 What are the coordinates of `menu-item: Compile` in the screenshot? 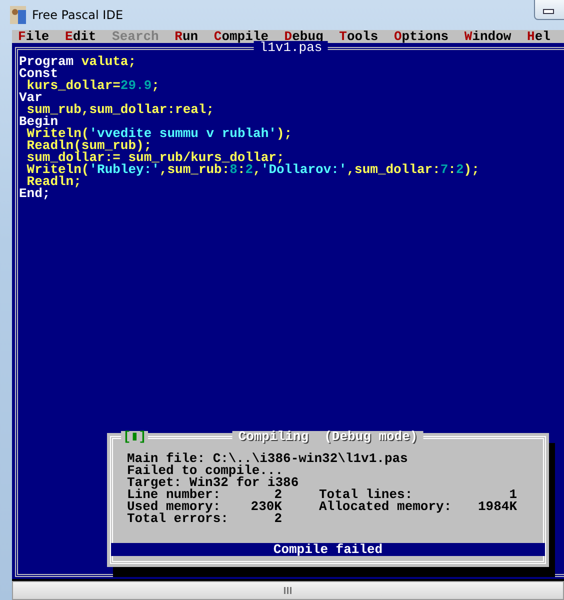 It's located at (243, 36).